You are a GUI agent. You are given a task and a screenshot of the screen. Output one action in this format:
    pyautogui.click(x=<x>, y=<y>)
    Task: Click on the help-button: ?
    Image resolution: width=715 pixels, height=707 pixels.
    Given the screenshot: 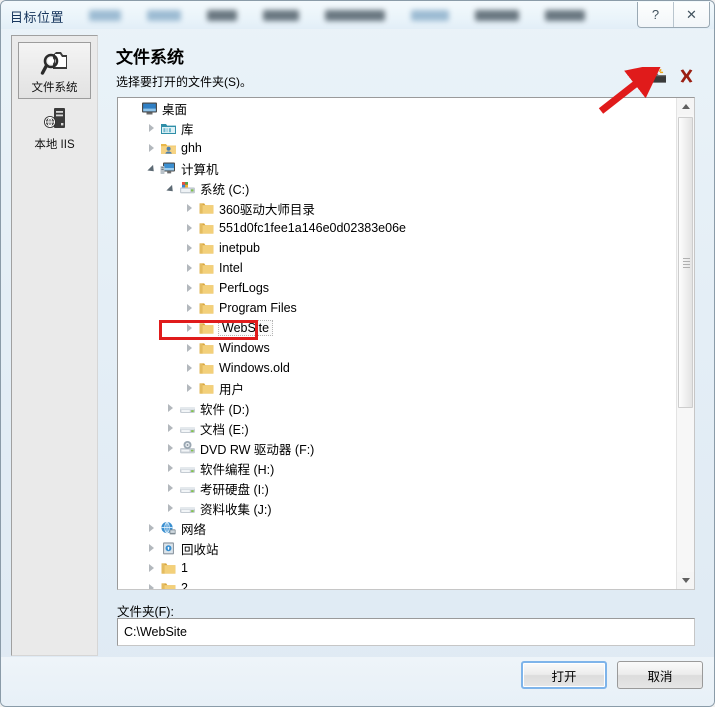 What is the action you would take?
    pyautogui.click(x=655, y=14)
    